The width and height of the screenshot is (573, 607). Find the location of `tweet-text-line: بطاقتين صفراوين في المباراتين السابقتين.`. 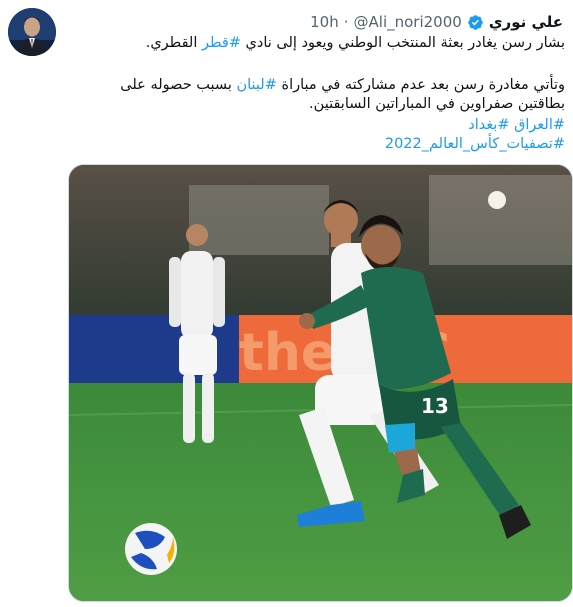

tweet-text-line: بطاقتين صفراوين في المباراتين السابقتين. is located at coordinates (437, 104).